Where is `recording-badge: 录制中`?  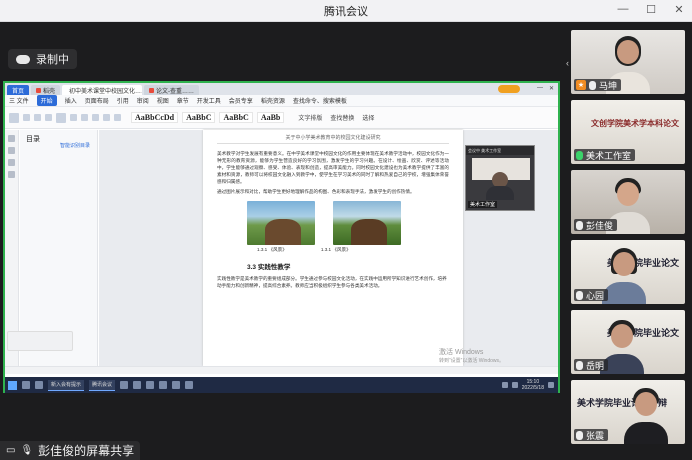
recording-badge: 录制中 is located at coordinates (42, 59).